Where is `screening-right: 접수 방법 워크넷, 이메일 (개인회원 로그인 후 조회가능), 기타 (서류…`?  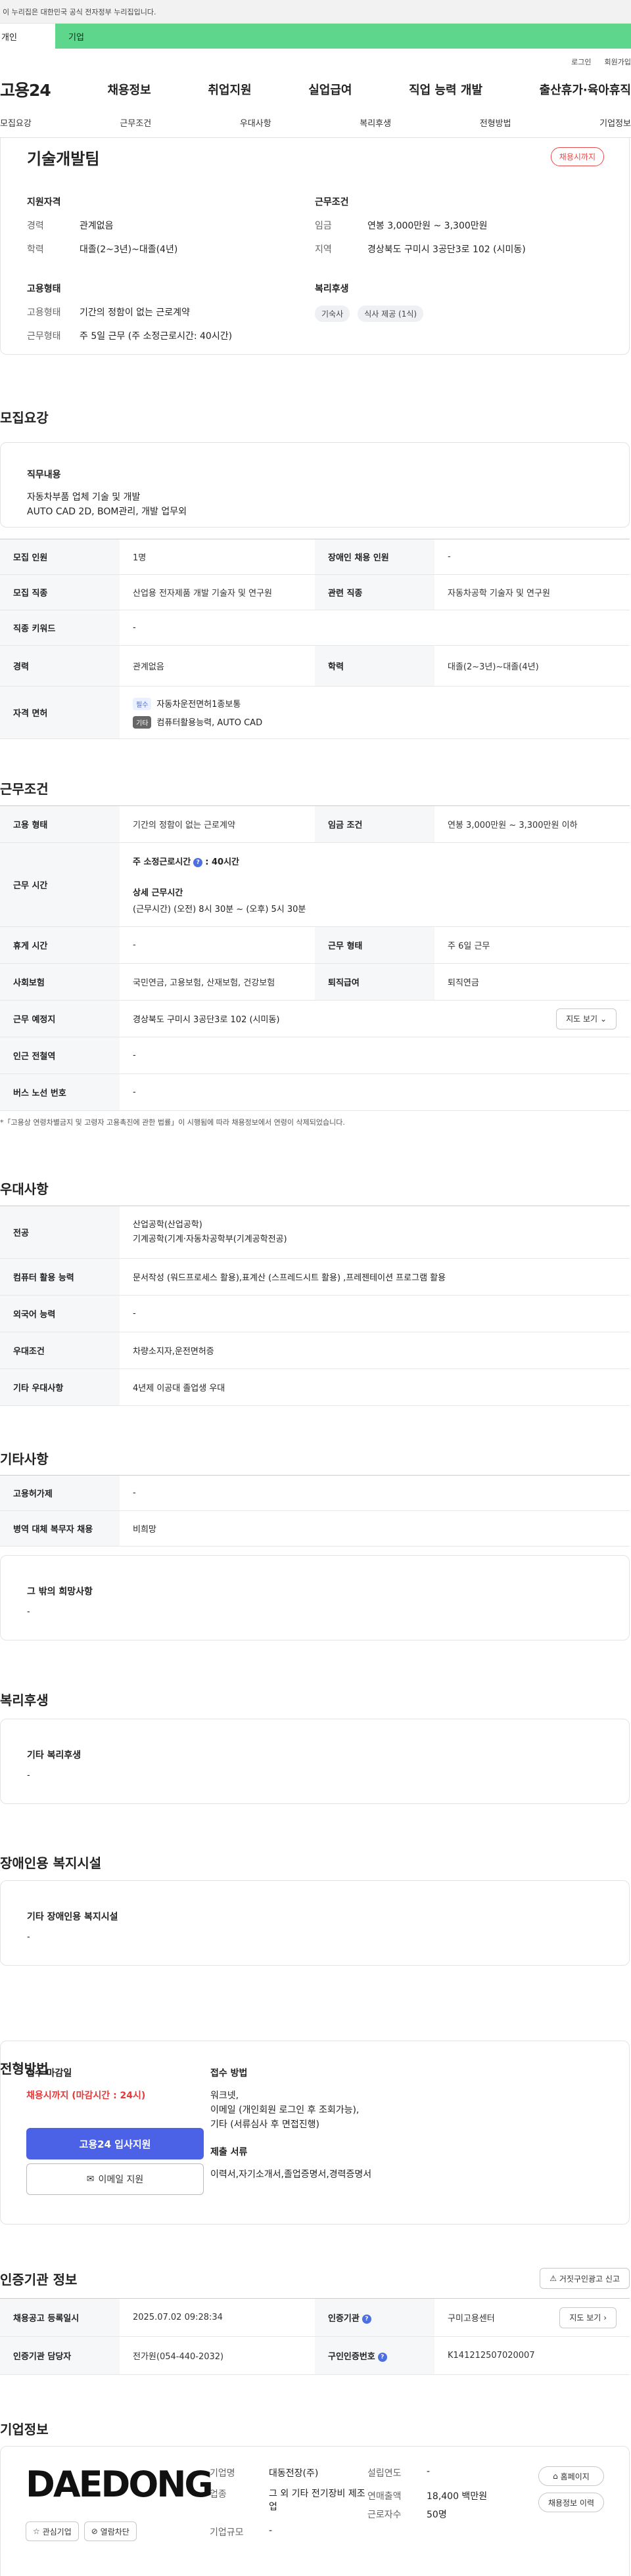
screening-right: 접수 방법 워크넷, 이메일 (개인회원 로그인 후 조회가능), 기타 (서류… is located at coordinates (291, 2124).